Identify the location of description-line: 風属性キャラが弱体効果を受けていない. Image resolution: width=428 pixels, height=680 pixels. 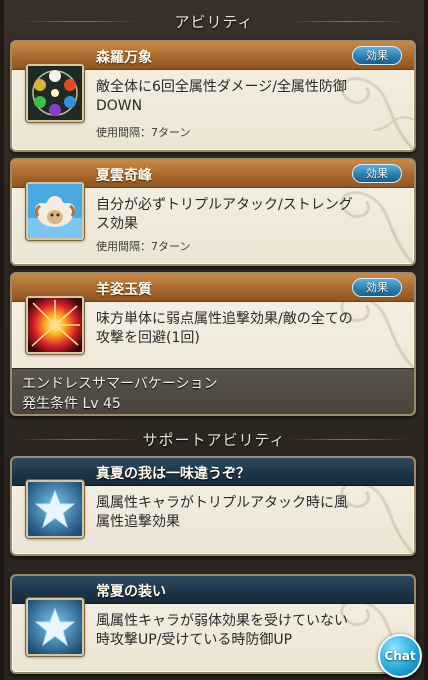
(222, 621).